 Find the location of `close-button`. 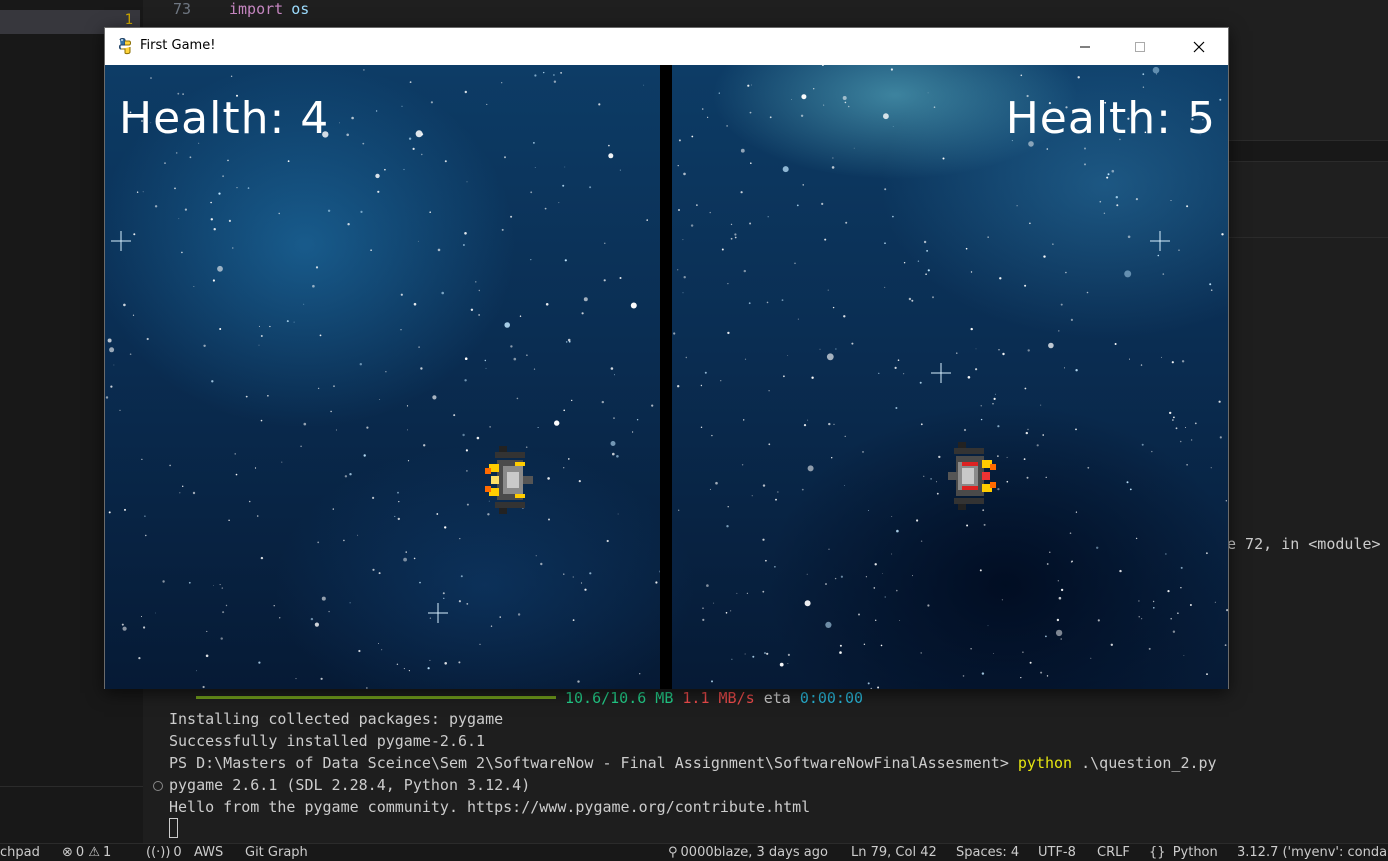

close-button is located at coordinates (1199, 46).